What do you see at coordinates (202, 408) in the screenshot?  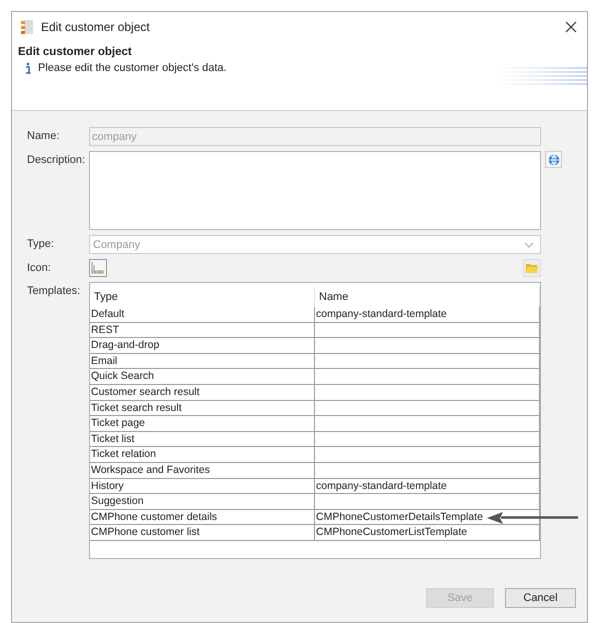 I see `table-cell: Ticket search result` at bounding box center [202, 408].